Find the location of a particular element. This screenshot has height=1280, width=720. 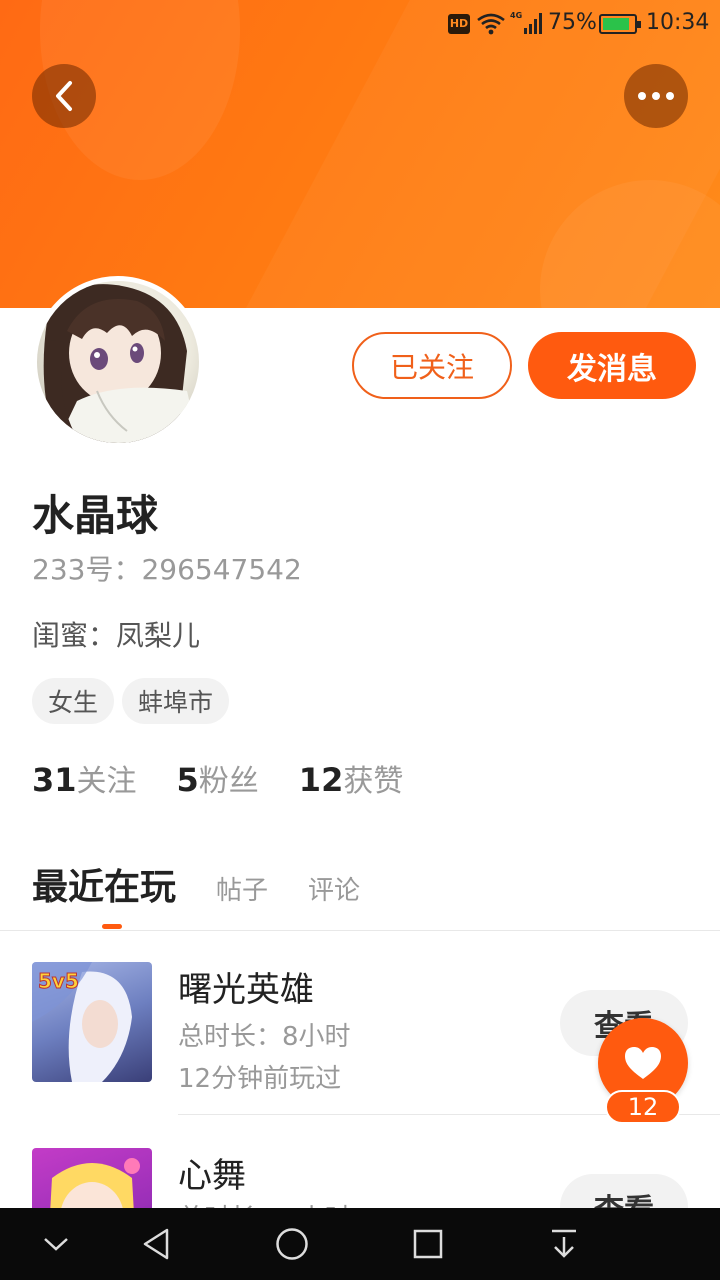

profile-tags: 女生 蚌埠市 is located at coordinates (131, 701).